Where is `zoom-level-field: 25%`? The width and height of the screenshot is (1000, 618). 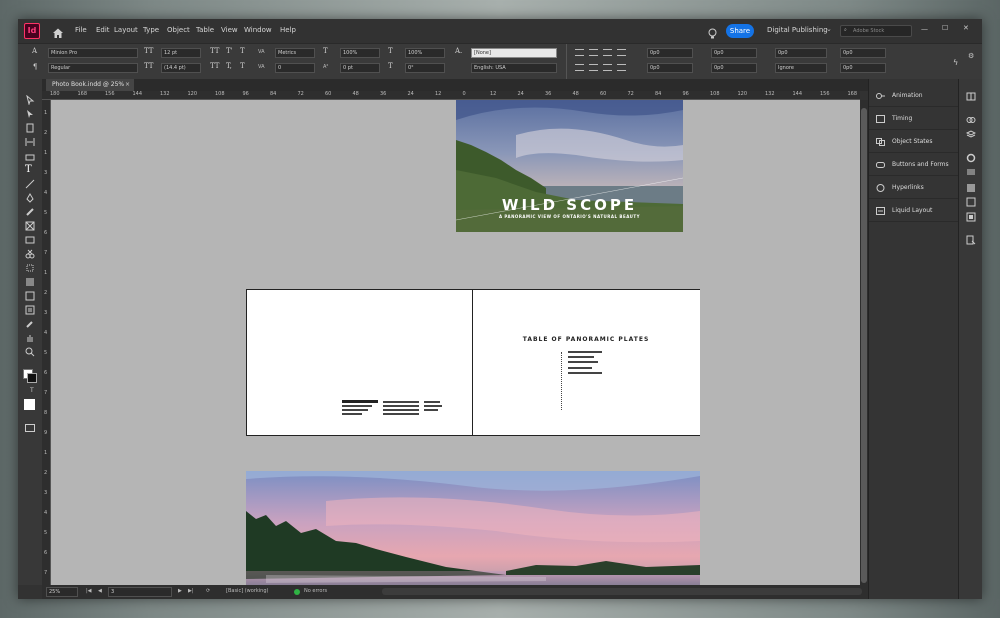
zoom-level-field: 25% is located at coordinates (62, 592).